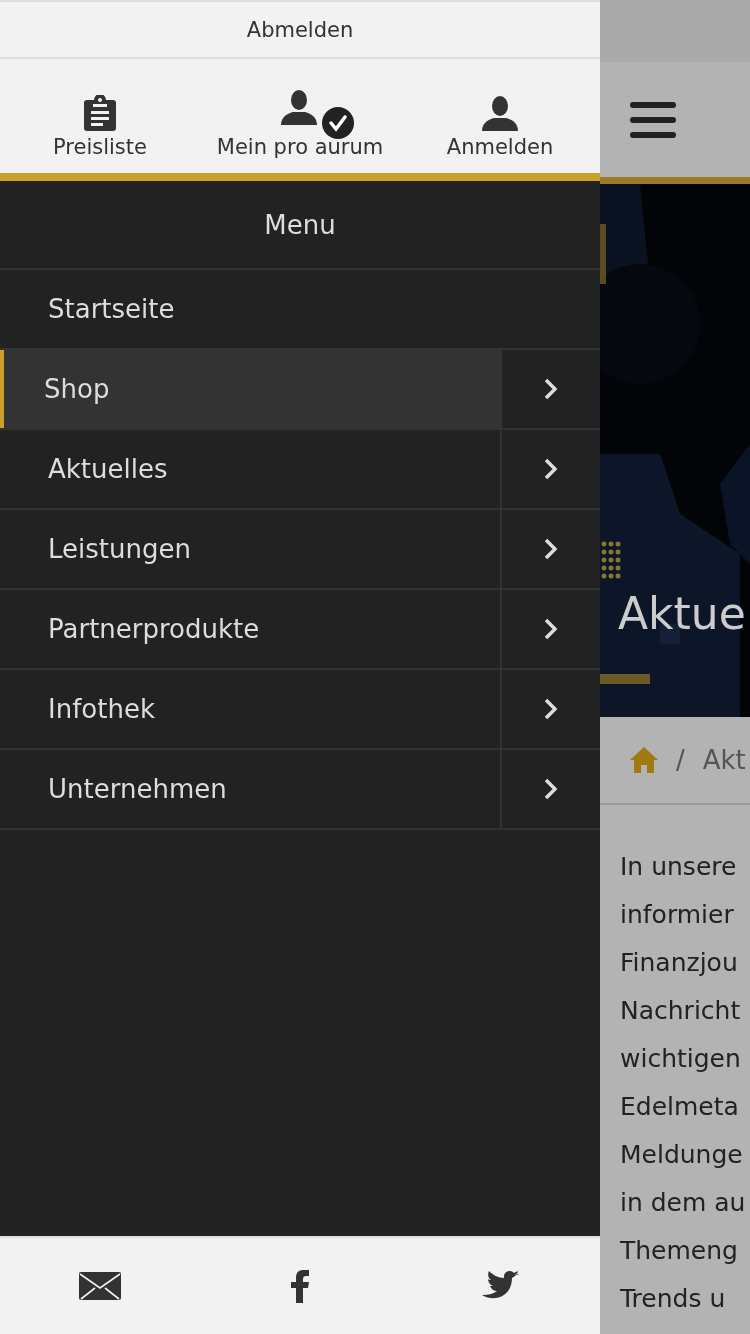  Describe the element at coordinates (679, 963) in the screenshot. I see `body-text-line: Finanzjou` at that location.